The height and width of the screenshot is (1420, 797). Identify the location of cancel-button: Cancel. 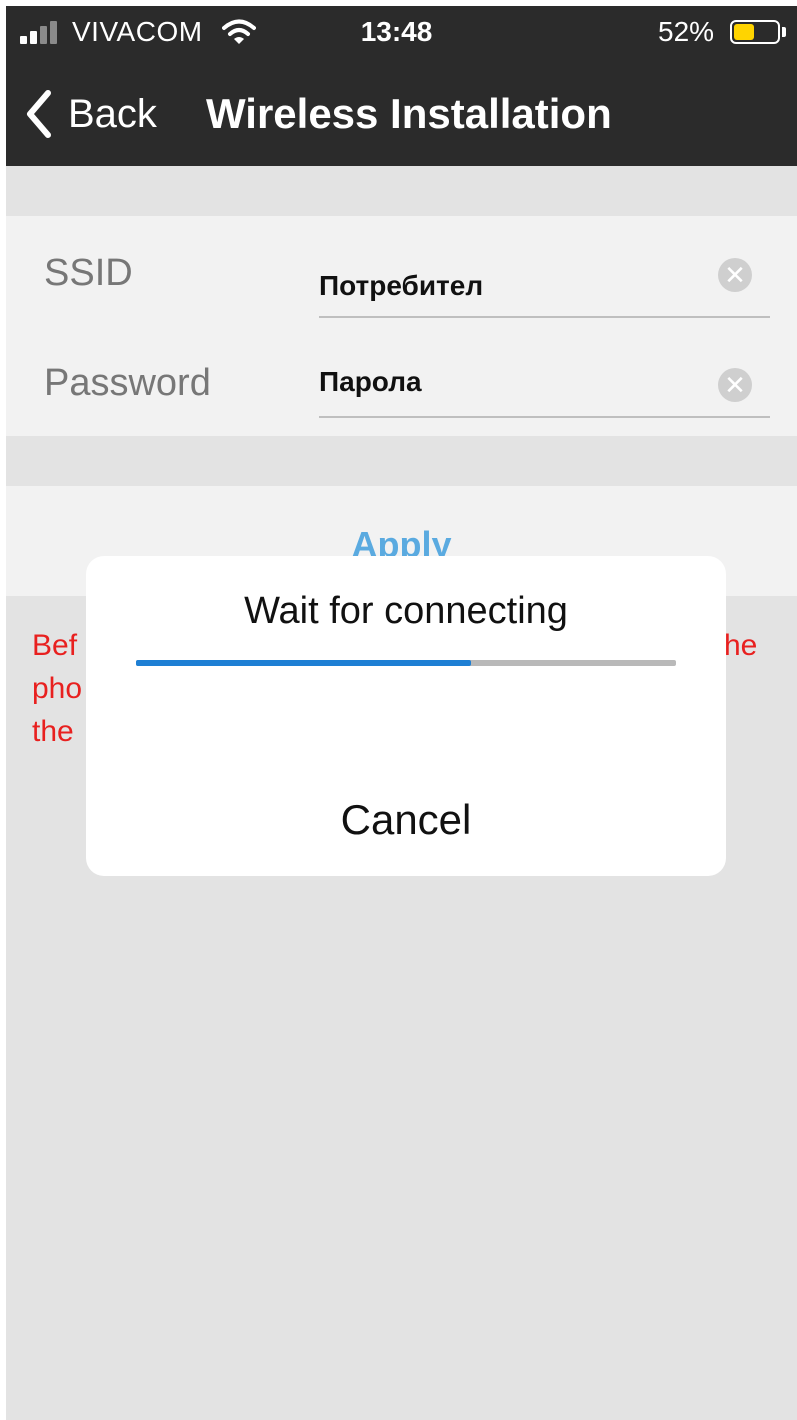
(406, 820).